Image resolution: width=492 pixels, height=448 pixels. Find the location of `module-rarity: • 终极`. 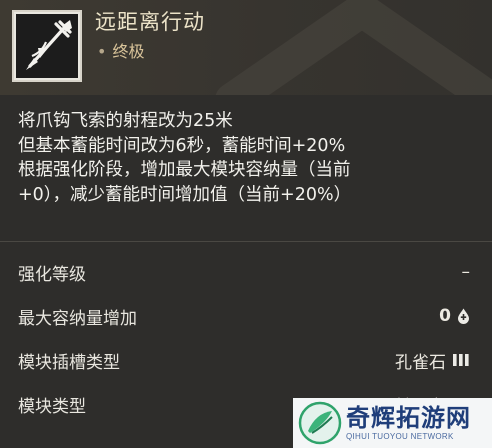

module-rarity: • 终极 is located at coordinates (120, 50).